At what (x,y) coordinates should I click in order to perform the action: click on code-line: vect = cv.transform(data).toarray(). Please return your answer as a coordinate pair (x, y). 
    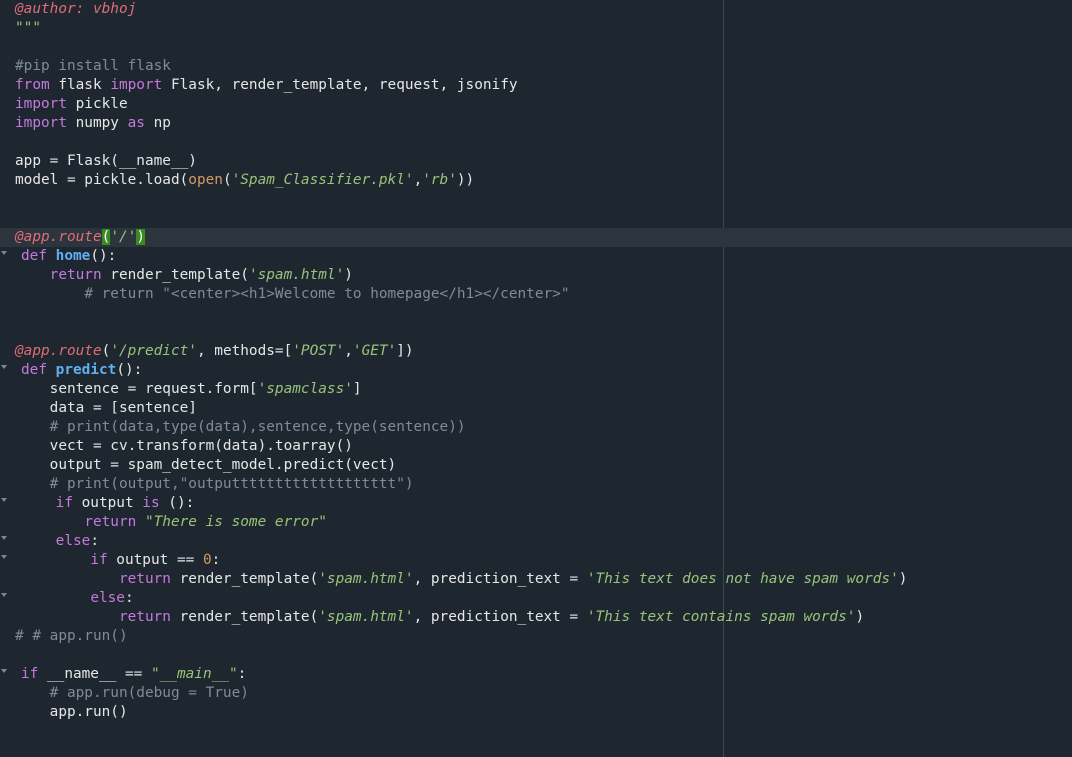
    Looking at the image, I should click on (461, 446).